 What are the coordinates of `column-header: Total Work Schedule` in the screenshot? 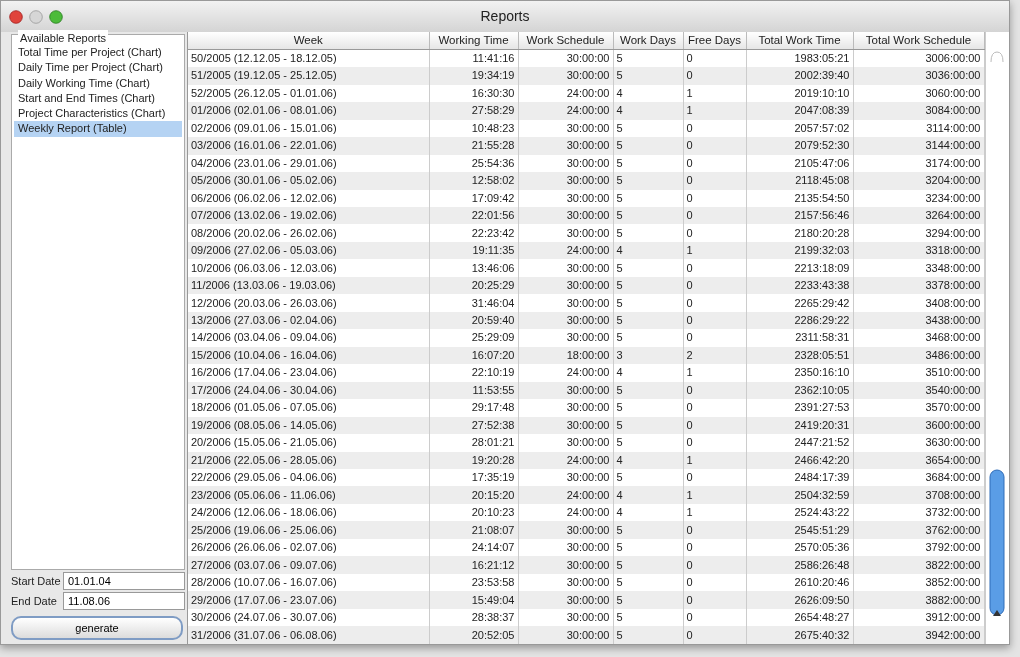 It's located at (918, 41).